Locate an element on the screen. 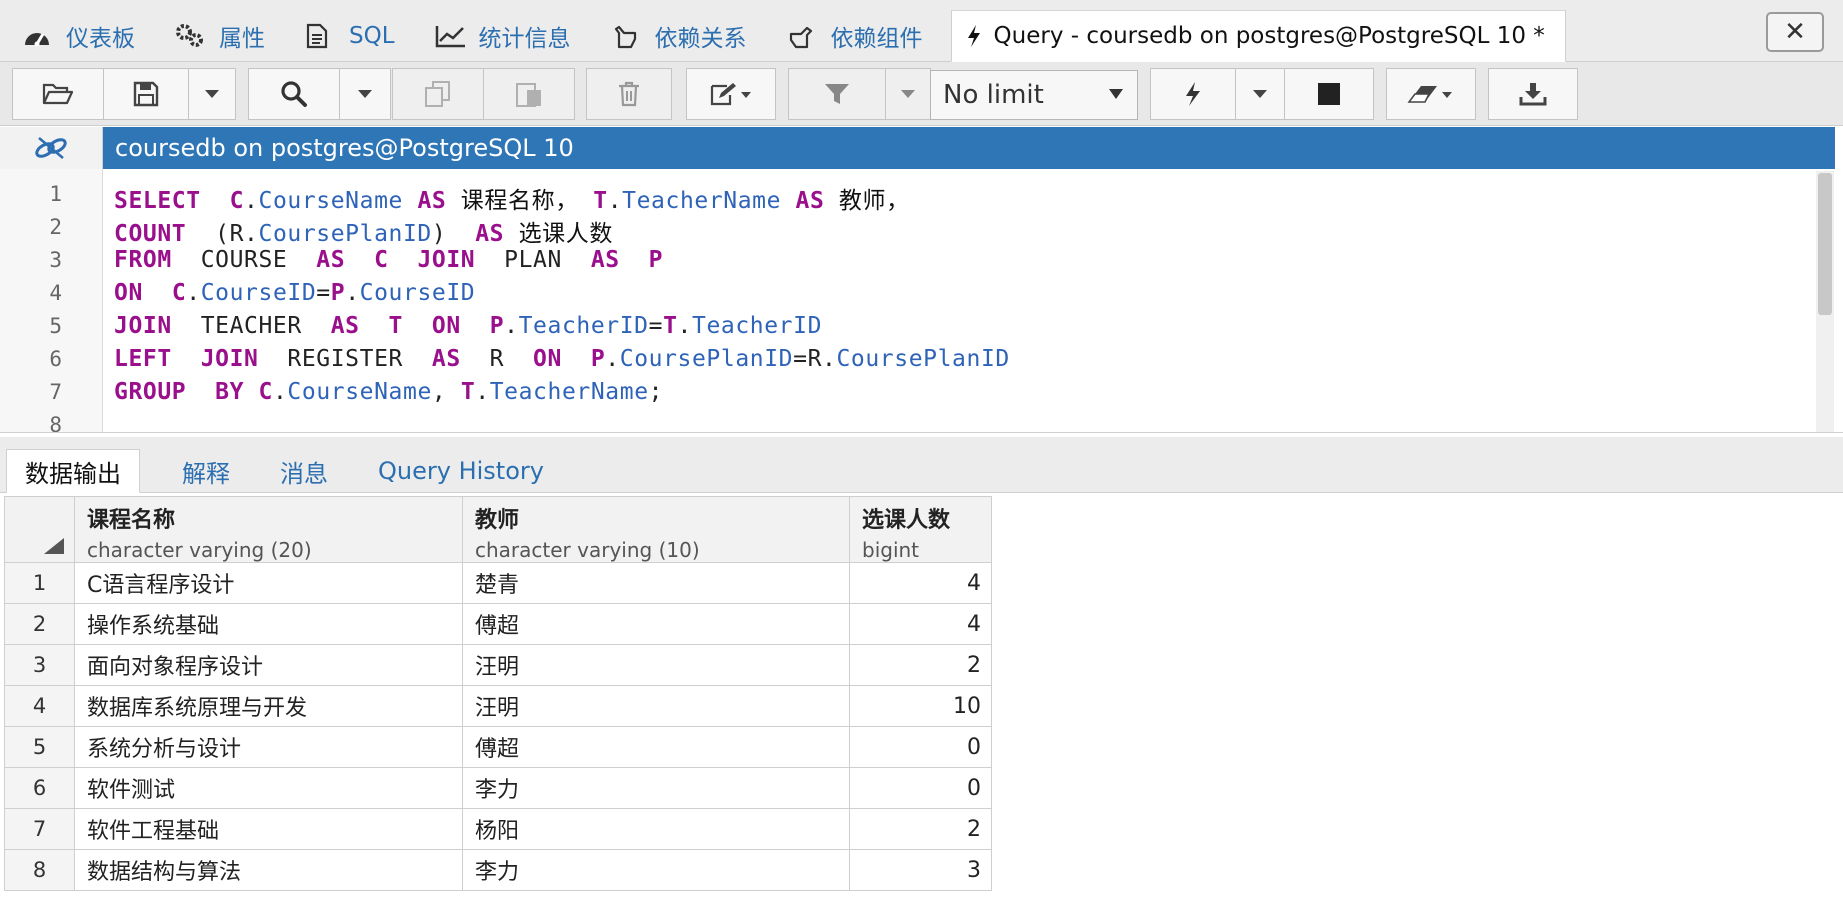  tab-explain: 解释 is located at coordinates (206, 471).